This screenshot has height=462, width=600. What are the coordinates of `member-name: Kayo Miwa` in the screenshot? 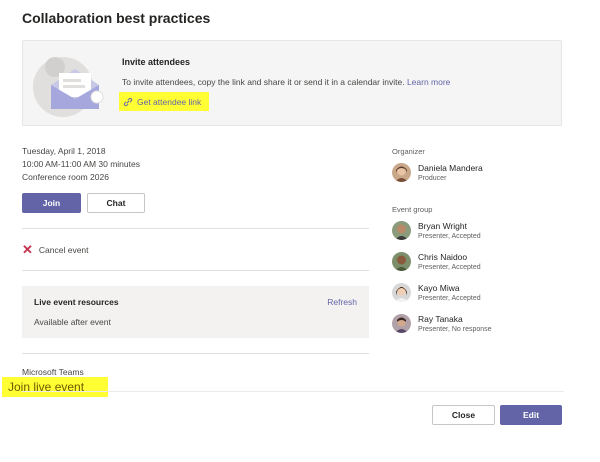 It's located at (439, 288).